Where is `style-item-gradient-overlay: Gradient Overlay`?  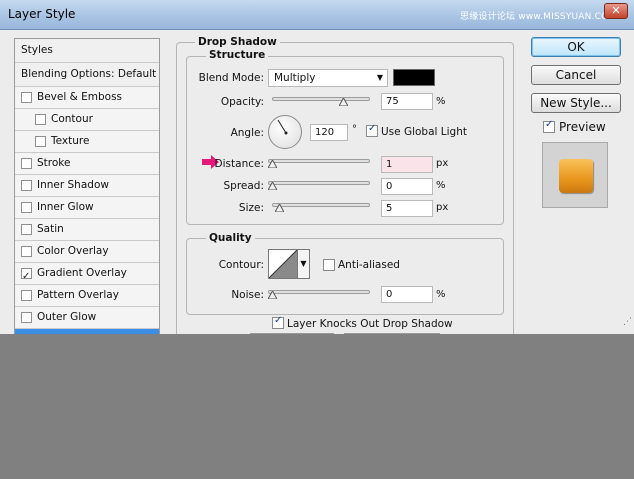
style-item-gradient-overlay: Gradient Overlay is located at coordinates (87, 275).